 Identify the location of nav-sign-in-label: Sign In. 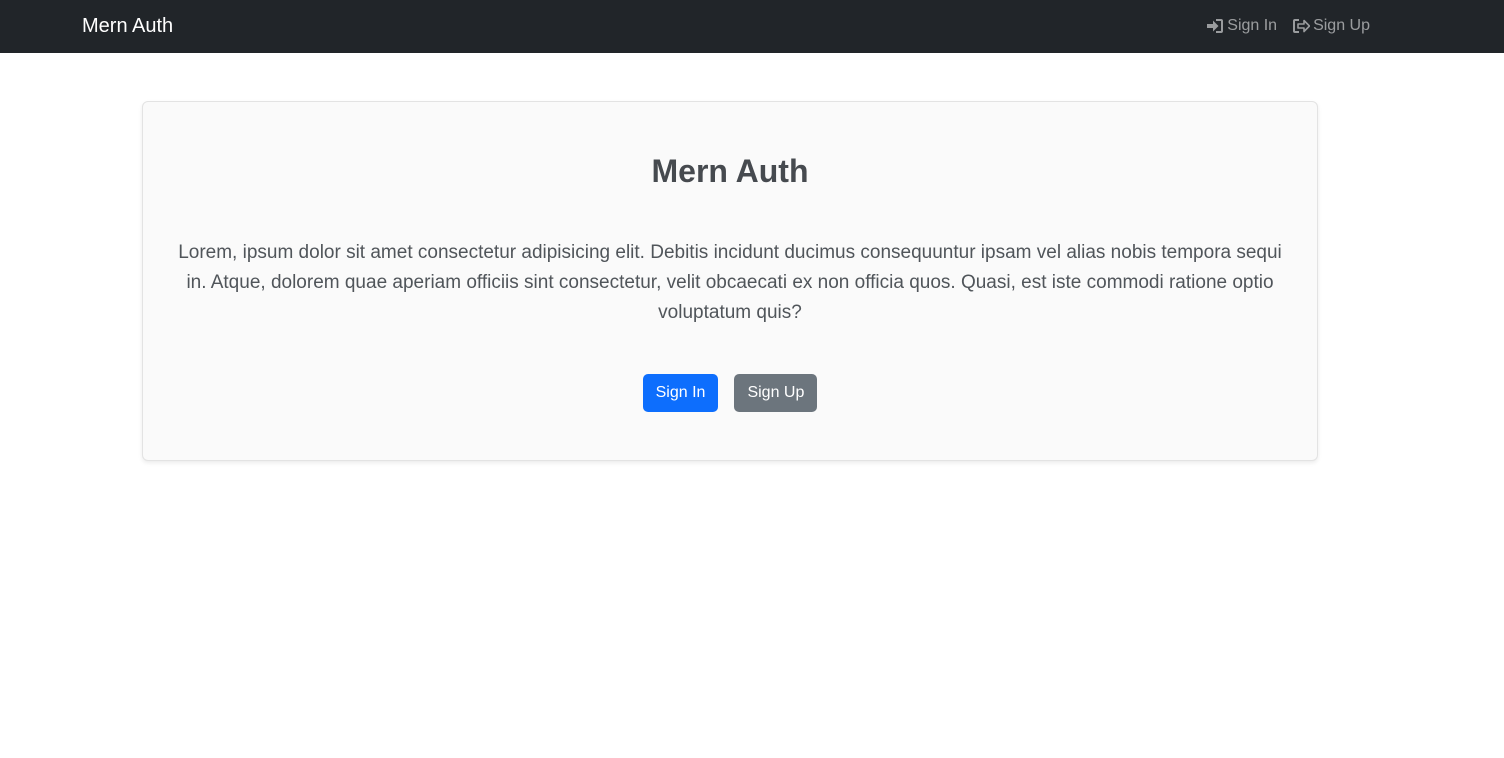
(1252, 25).